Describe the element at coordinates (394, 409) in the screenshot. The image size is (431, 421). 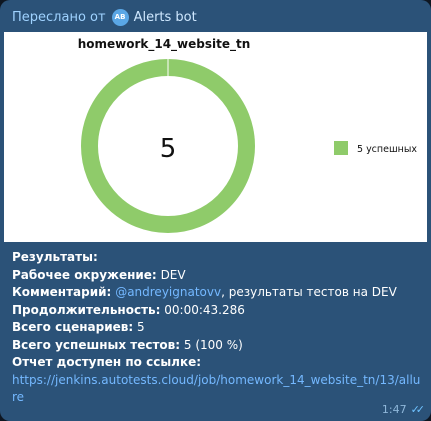
I see `message-time: 1:47` at that location.